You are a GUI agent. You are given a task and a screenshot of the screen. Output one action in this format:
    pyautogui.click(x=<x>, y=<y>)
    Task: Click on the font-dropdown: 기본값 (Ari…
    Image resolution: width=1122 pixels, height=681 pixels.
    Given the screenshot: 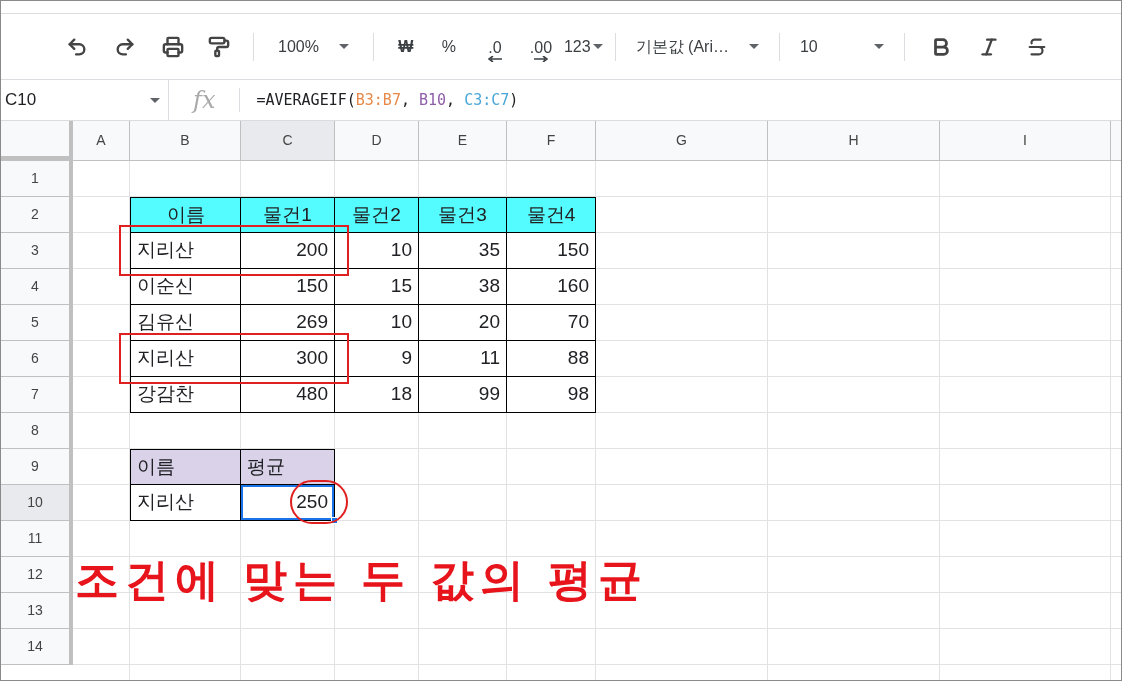 What is the action you would take?
    pyautogui.click(x=697, y=46)
    